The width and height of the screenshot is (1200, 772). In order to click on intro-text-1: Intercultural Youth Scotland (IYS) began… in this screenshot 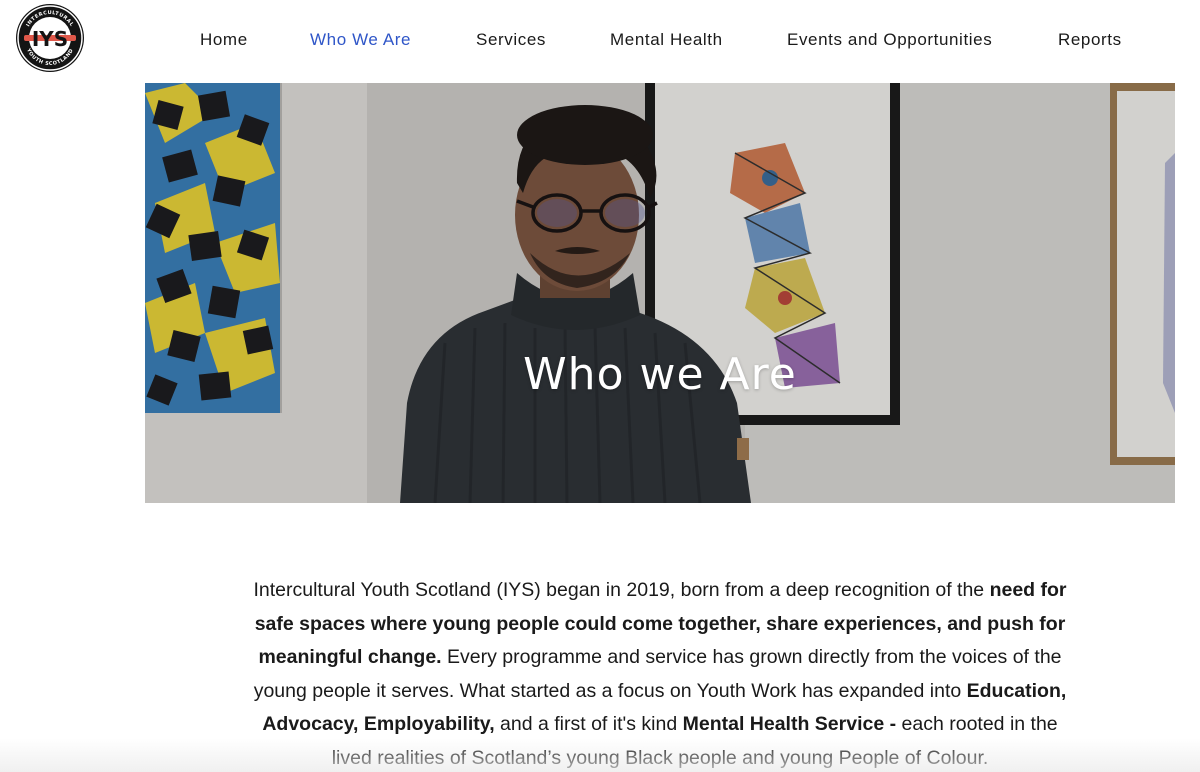, I will do `click(621, 590)`.